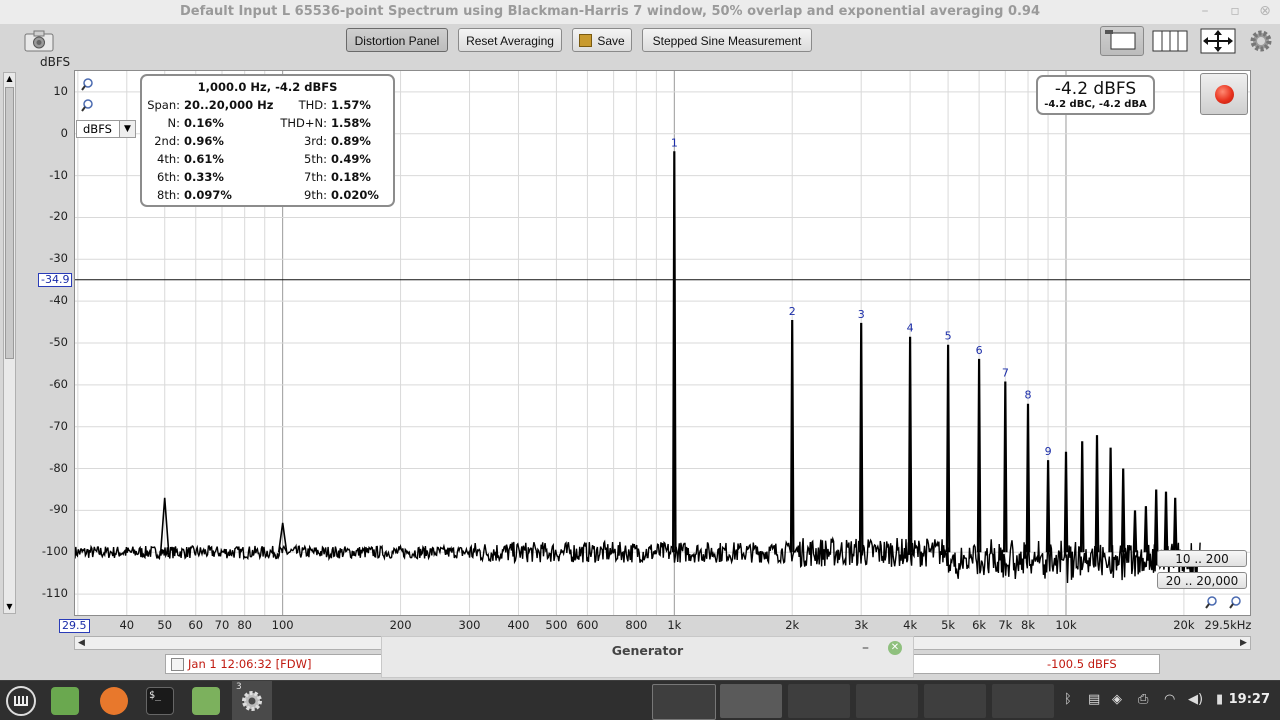 The width and height of the screenshot is (1280, 720). Describe the element at coordinates (315, 195) in the screenshot. I see `distortion-key: 9th:` at that location.